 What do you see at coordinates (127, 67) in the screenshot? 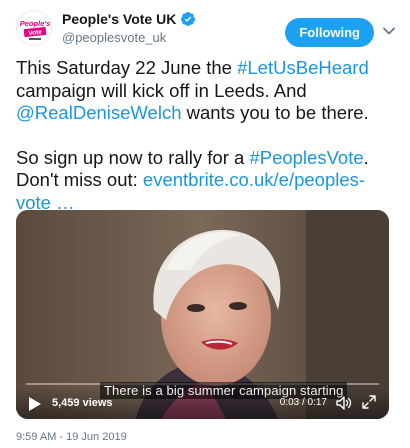
I see `tweet-text-span: This Saturday 22 June the` at bounding box center [127, 67].